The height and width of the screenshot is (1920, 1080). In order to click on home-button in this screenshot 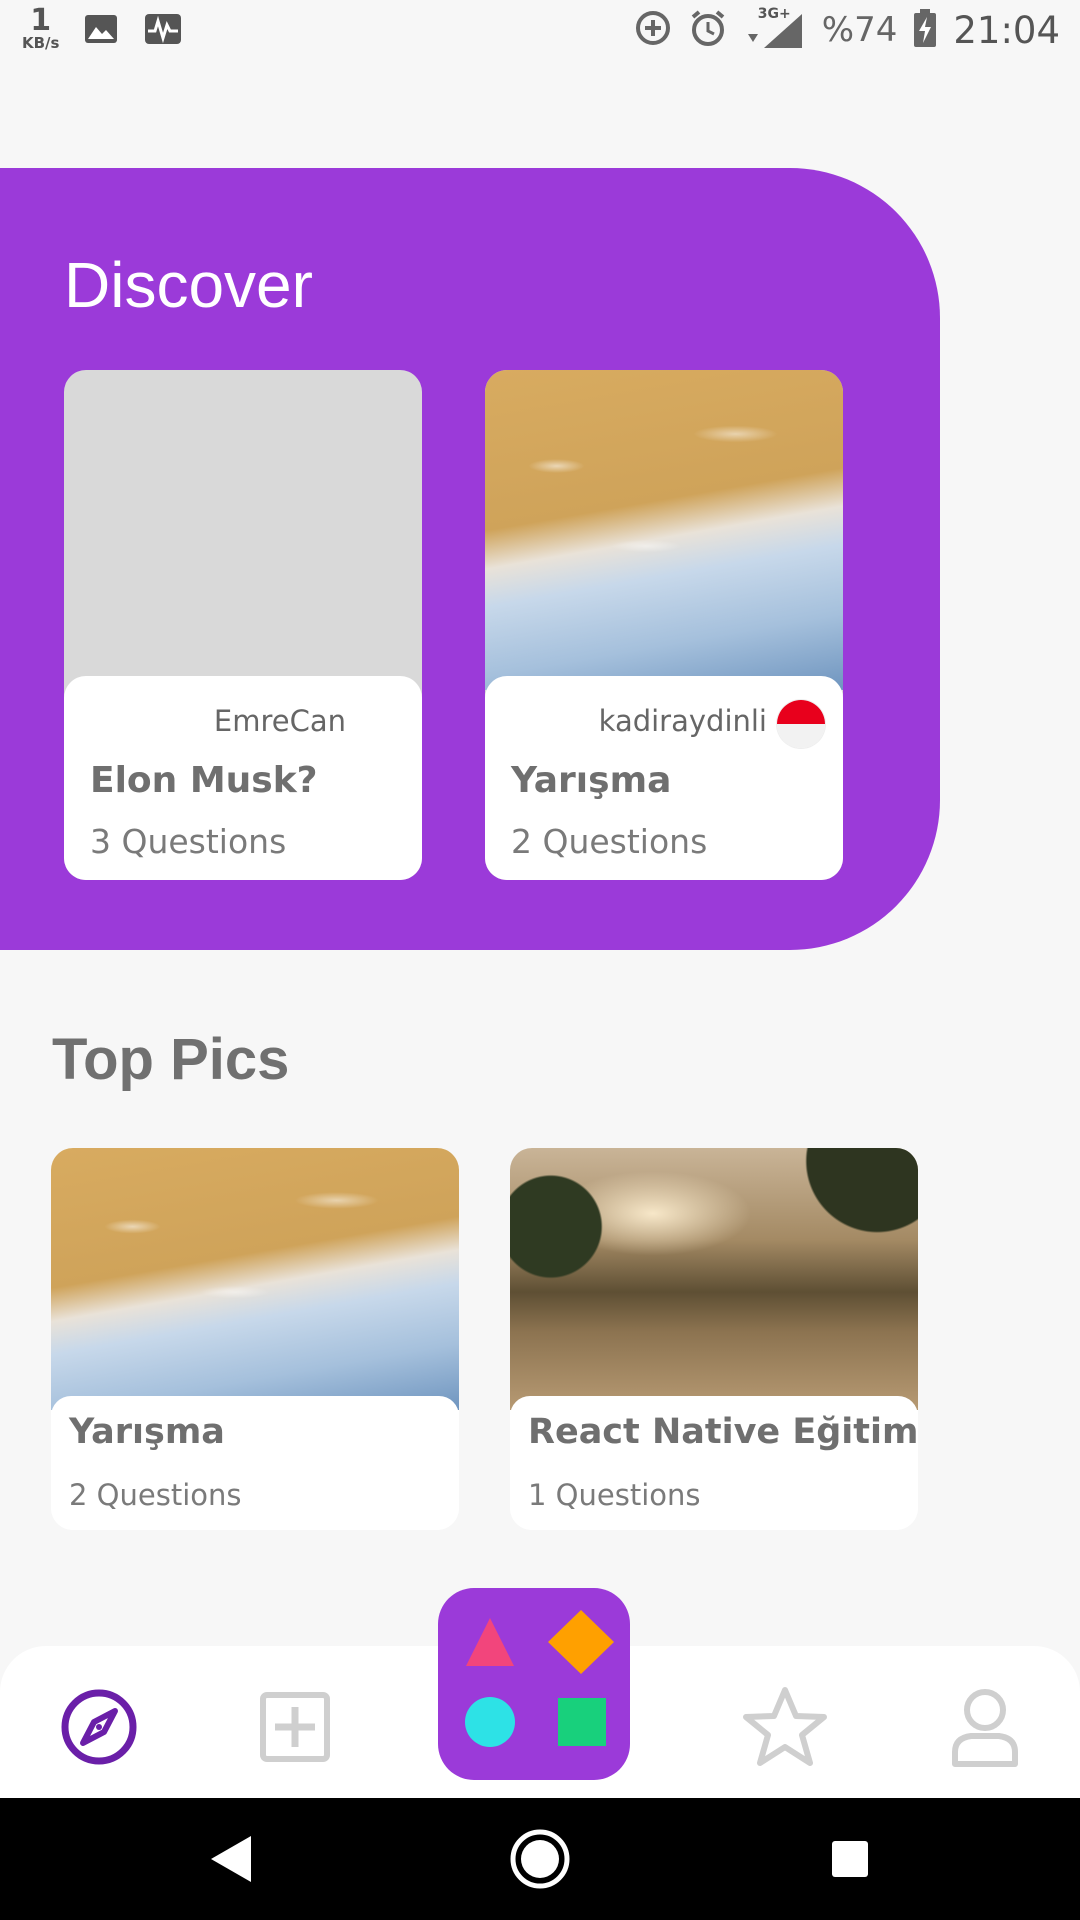, I will do `click(540, 1859)`.